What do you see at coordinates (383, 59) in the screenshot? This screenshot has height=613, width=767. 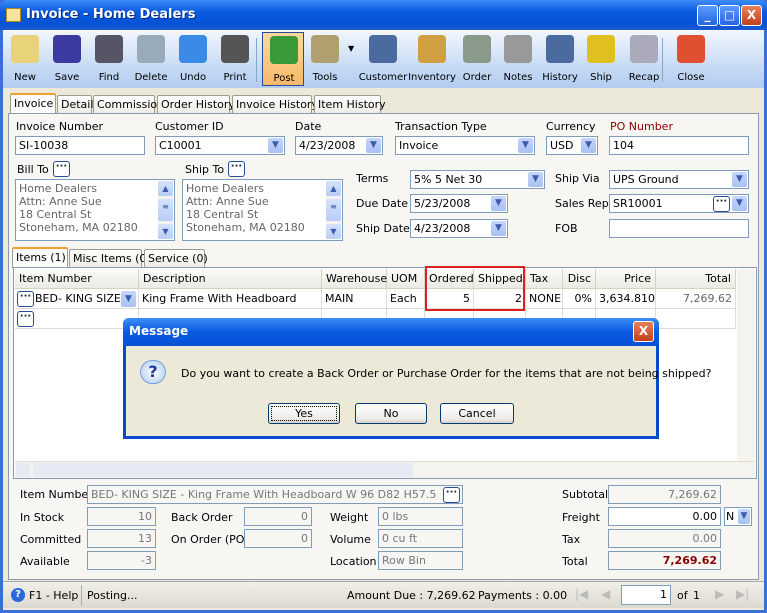 I see `customer-button: Customer` at bounding box center [383, 59].